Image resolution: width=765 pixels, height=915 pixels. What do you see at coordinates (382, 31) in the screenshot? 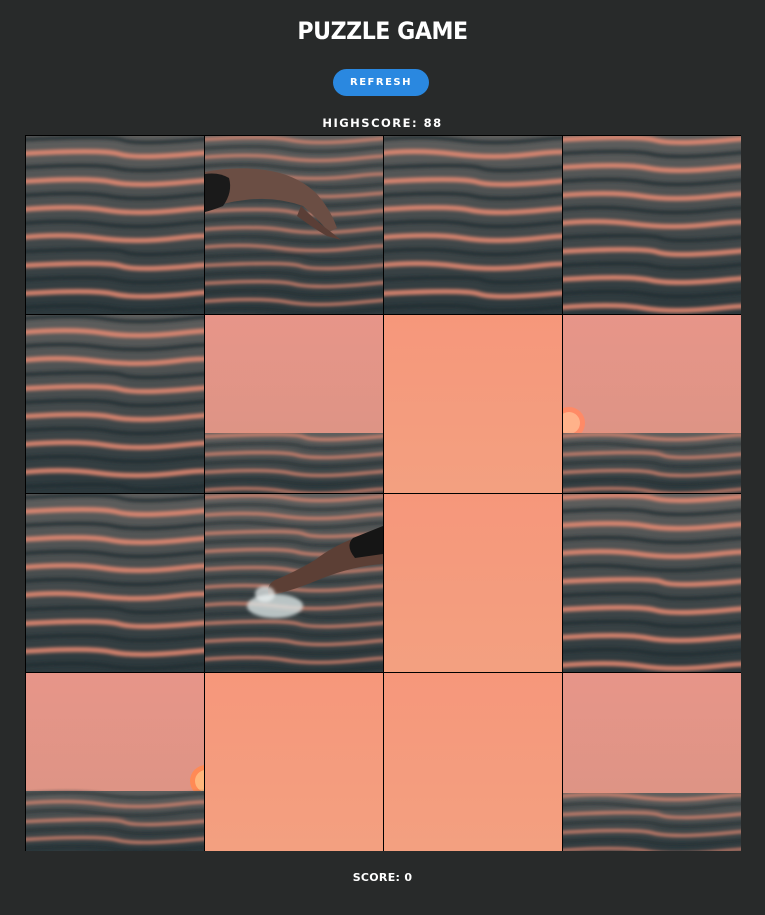
I see `page-title: PUZZLE GAME` at bounding box center [382, 31].